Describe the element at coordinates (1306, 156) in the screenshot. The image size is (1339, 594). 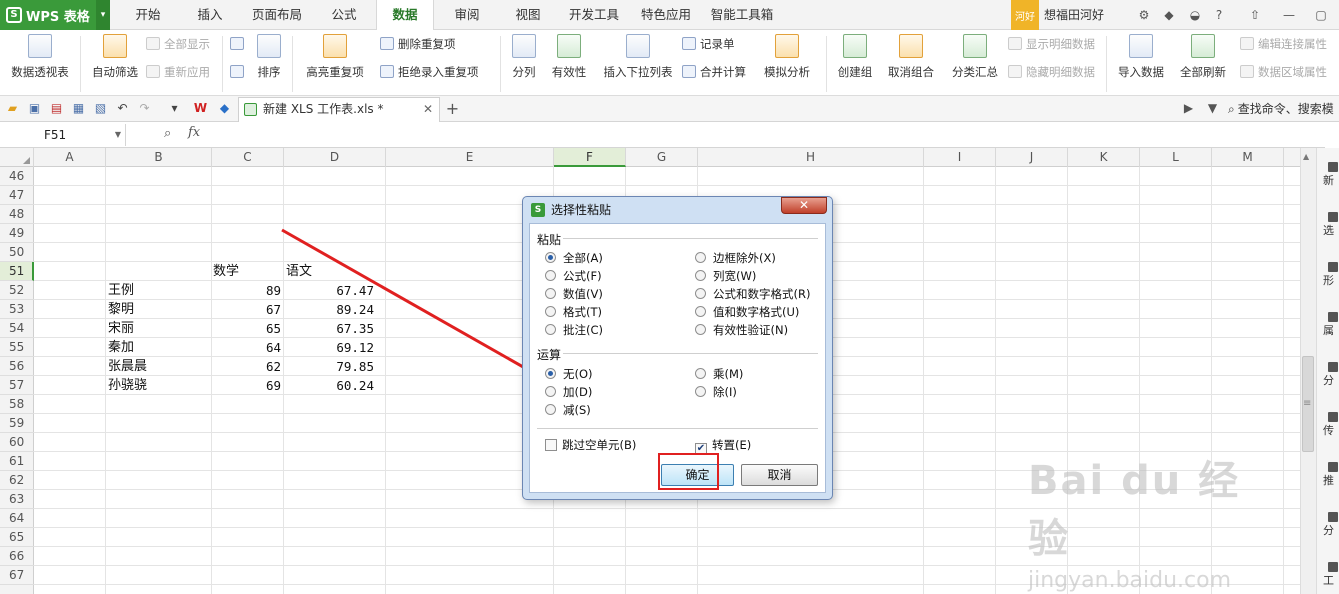
I see `scroll-up-icon: ▲` at that location.